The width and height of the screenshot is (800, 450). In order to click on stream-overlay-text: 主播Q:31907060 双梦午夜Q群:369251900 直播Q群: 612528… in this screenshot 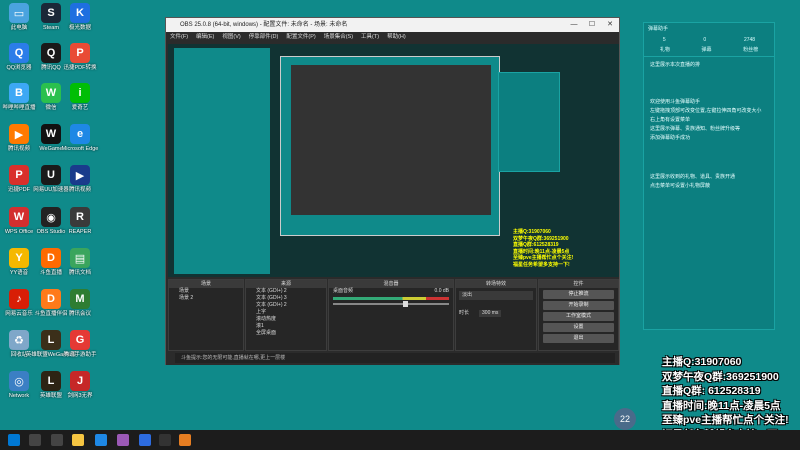, I will do `click(731, 398)`.